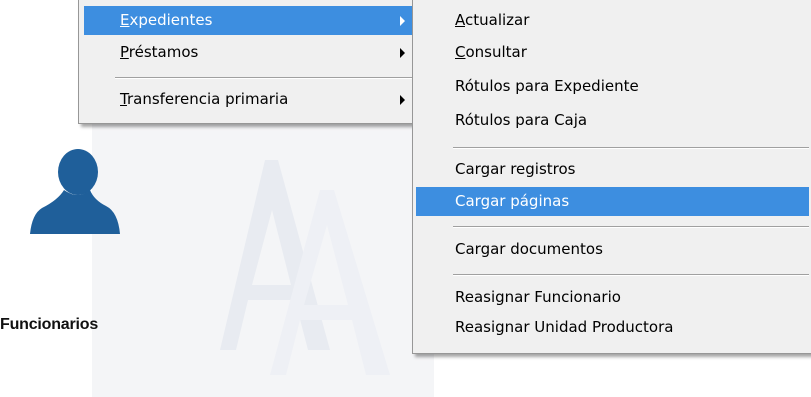  What do you see at coordinates (612, 249) in the screenshot?
I see `submenu-item-cargar-documentos: Cargar documentos` at bounding box center [612, 249].